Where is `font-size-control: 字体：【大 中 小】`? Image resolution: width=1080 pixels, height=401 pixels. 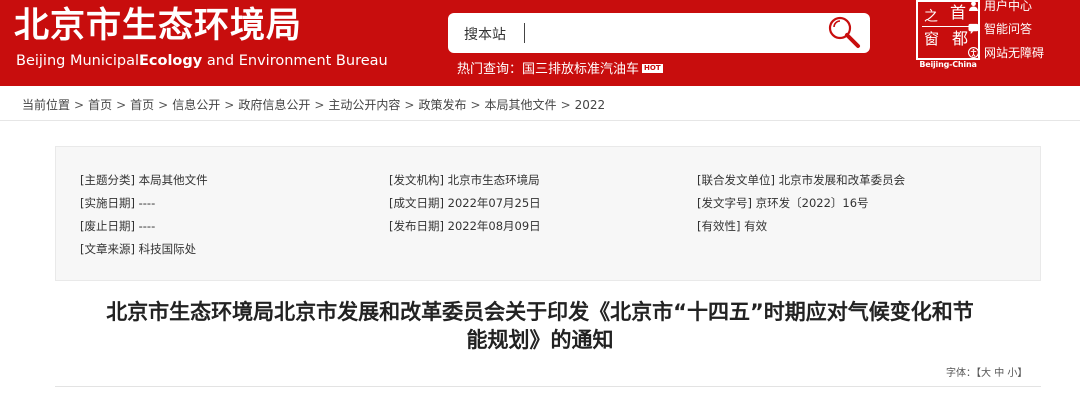
font-size-control: 字体：【大 中 小】 is located at coordinates (986, 371).